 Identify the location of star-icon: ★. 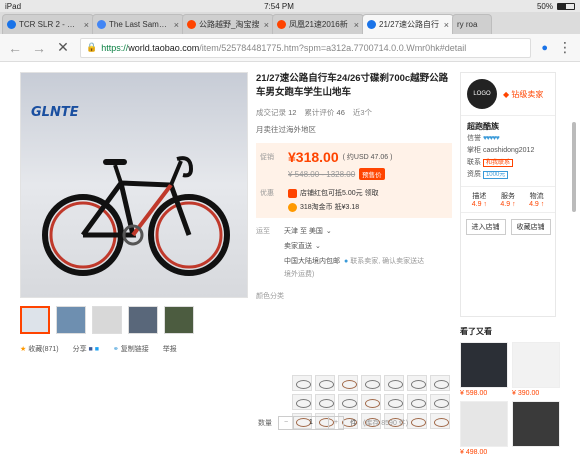
(23, 349).